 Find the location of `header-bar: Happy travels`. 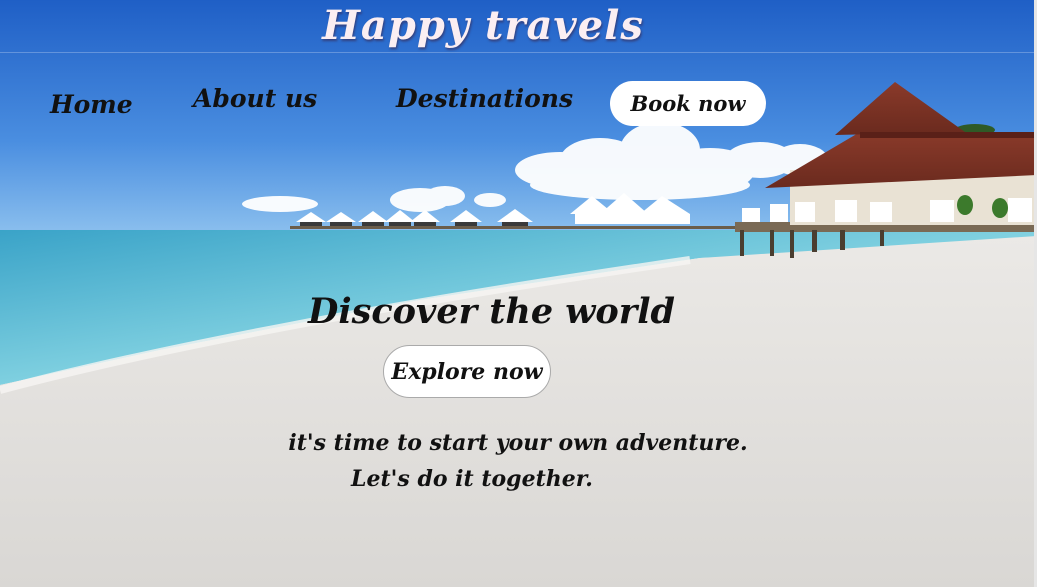

header-bar: Happy travels is located at coordinates (518, 26).